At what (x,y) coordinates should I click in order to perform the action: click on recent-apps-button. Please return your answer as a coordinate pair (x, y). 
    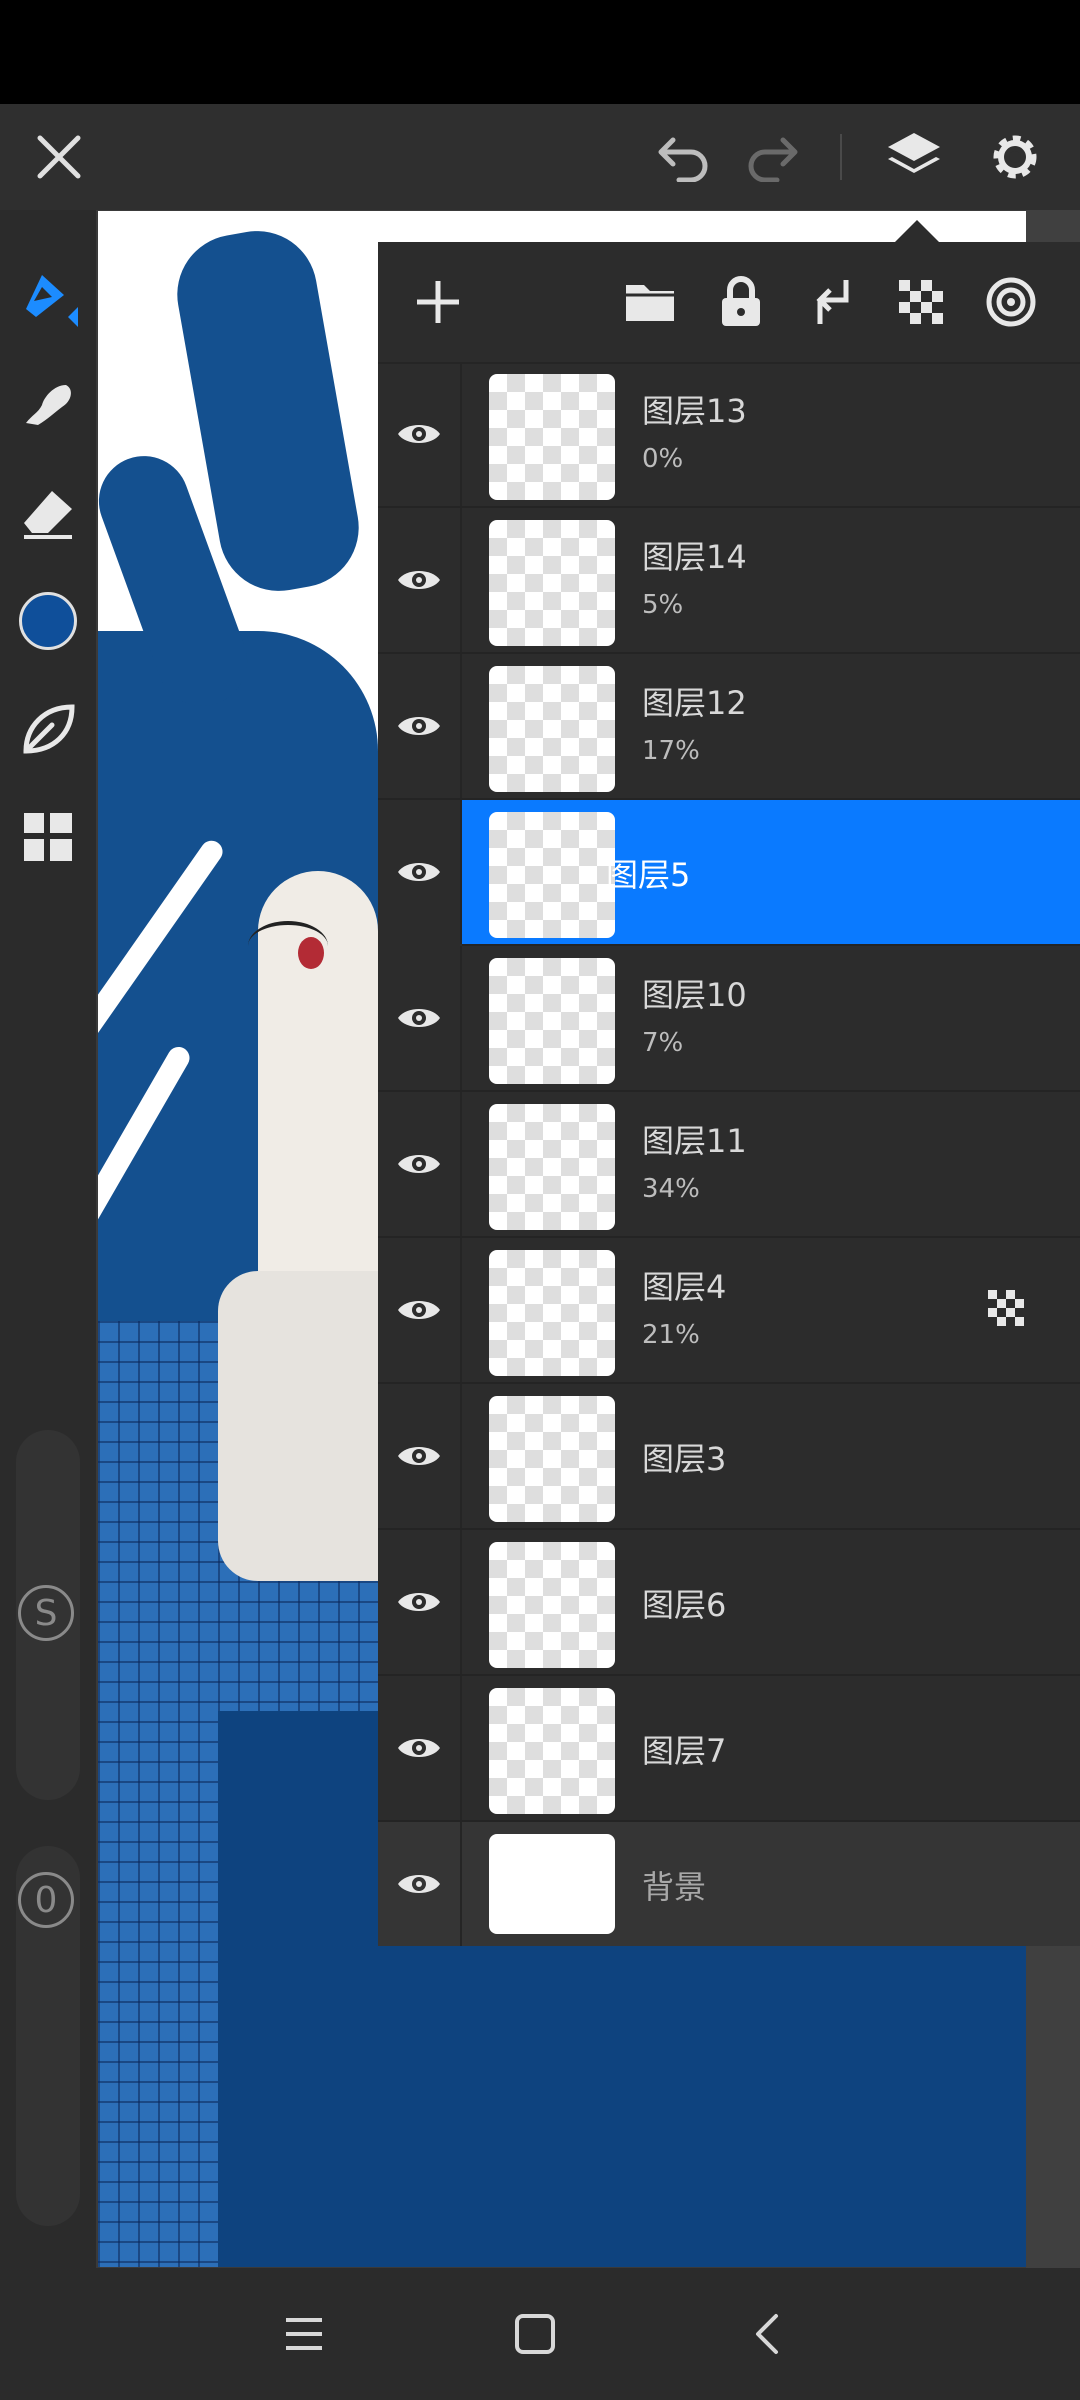
    Looking at the image, I should click on (304, 2334).